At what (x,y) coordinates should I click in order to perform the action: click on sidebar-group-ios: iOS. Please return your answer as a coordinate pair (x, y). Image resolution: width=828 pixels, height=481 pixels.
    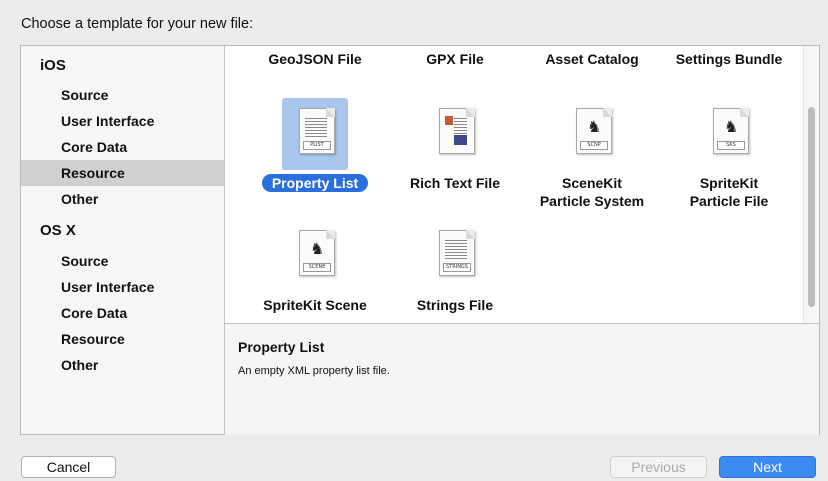
    Looking at the image, I should click on (53, 65).